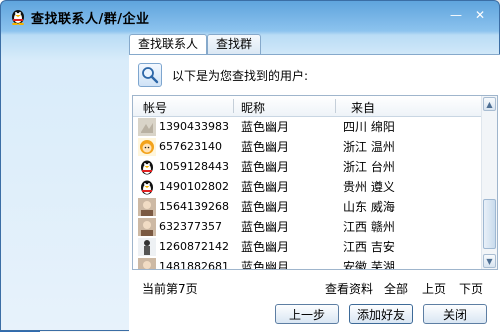 This screenshot has width=500, height=332. I want to click on location-cell: 浙江 温州, so click(369, 147).